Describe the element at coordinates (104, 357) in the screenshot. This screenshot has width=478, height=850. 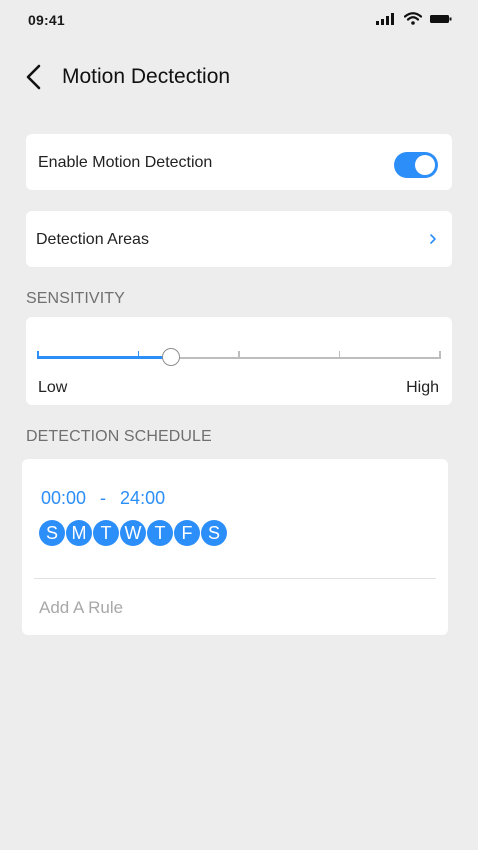
I see `slider-fill` at that location.